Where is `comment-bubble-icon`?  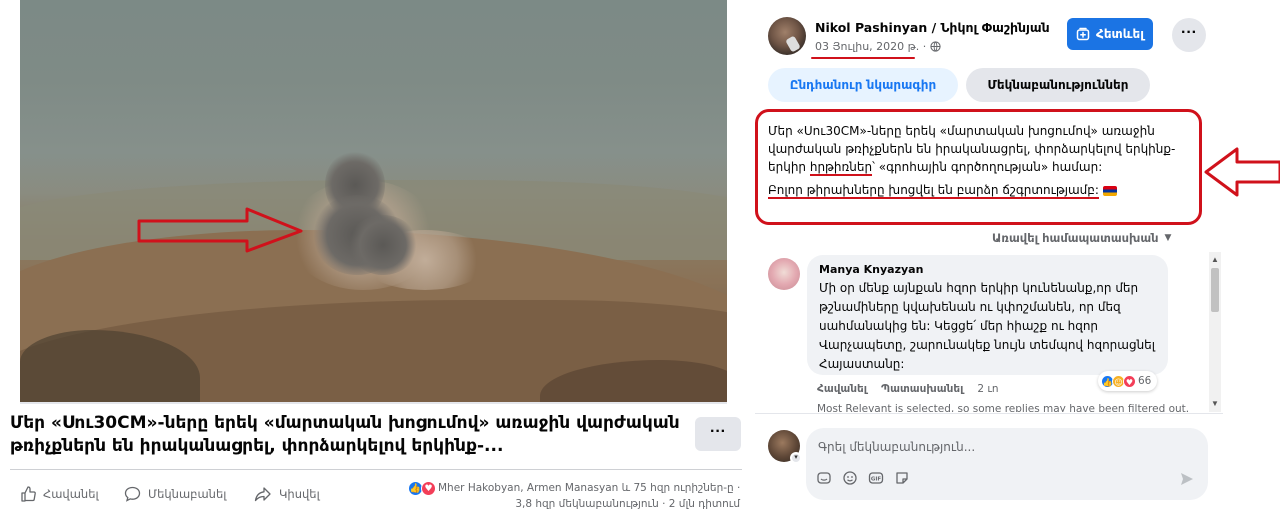
comment-bubble-icon is located at coordinates (132, 494).